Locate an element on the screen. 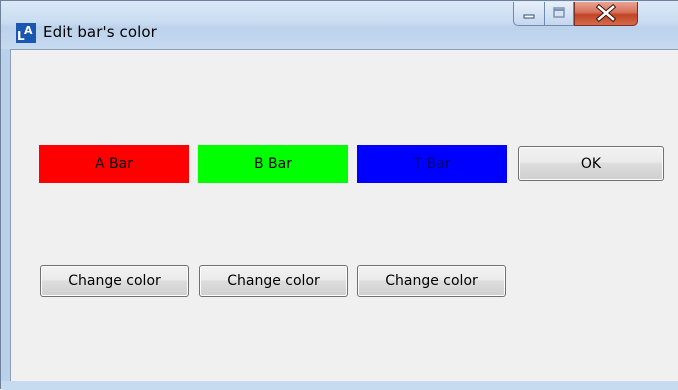 Image resolution: width=678 pixels, height=390 pixels. ok-button: OK is located at coordinates (591, 163).